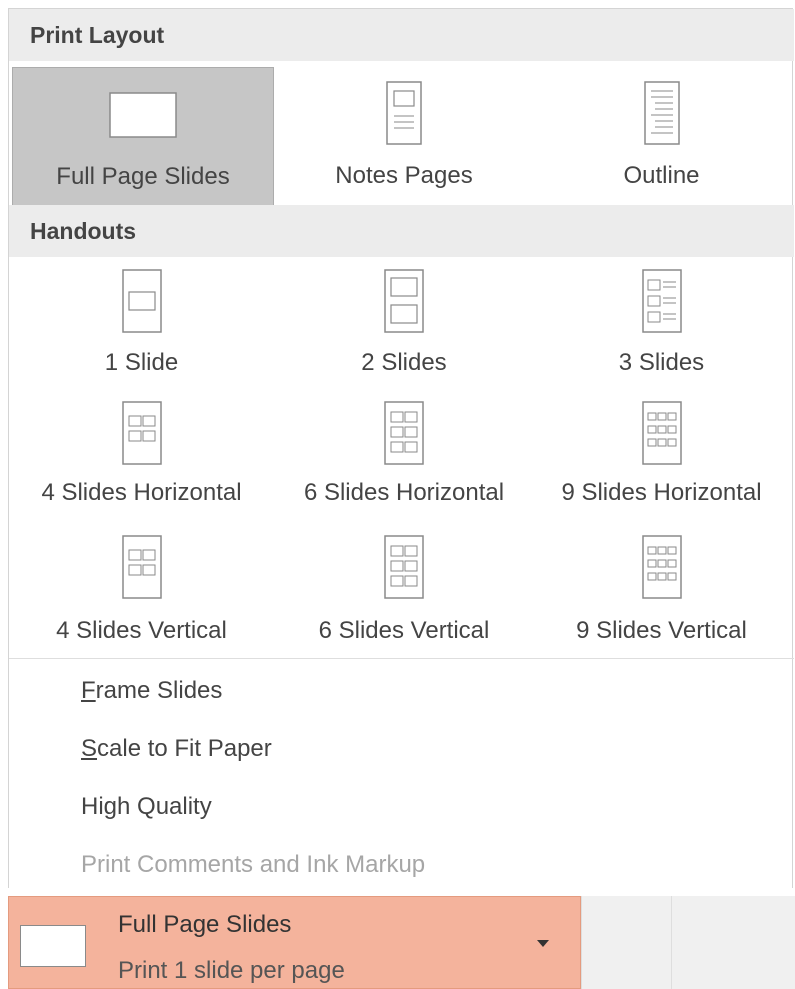  What do you see at coordinates (661, 175) in the screenshot?
I see `outline-label: Outline` at bounding box center [661, 175].